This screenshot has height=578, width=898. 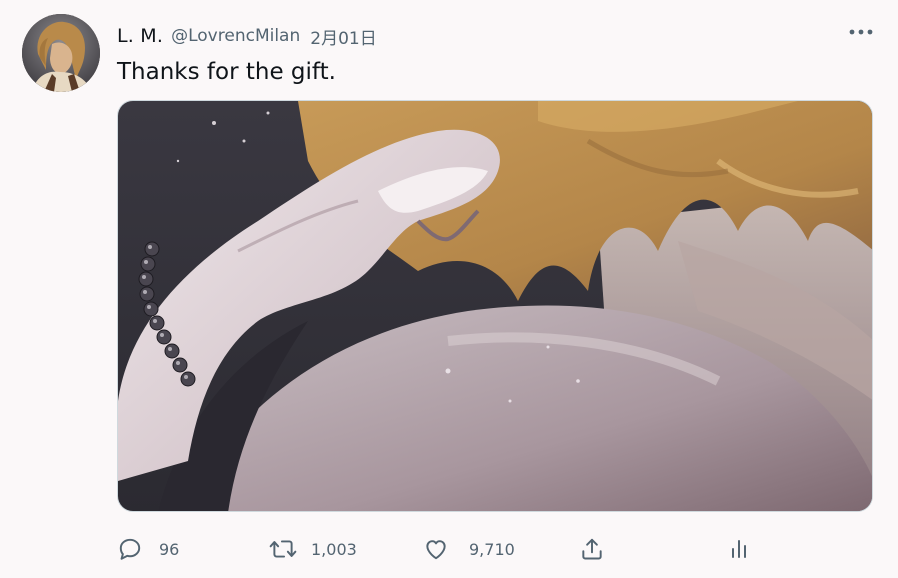 What do you see at coordinates (130, 549) in the screenshot?
I see `reply-icon` at bounding box center [130, 549].